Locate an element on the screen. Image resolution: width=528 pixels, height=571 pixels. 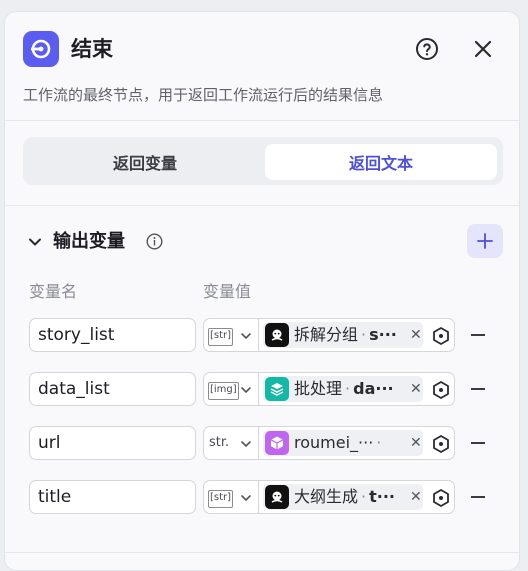
variable-row: data_list [img] 批处理 · da··· ✕ is located at coordinates (262, 390).